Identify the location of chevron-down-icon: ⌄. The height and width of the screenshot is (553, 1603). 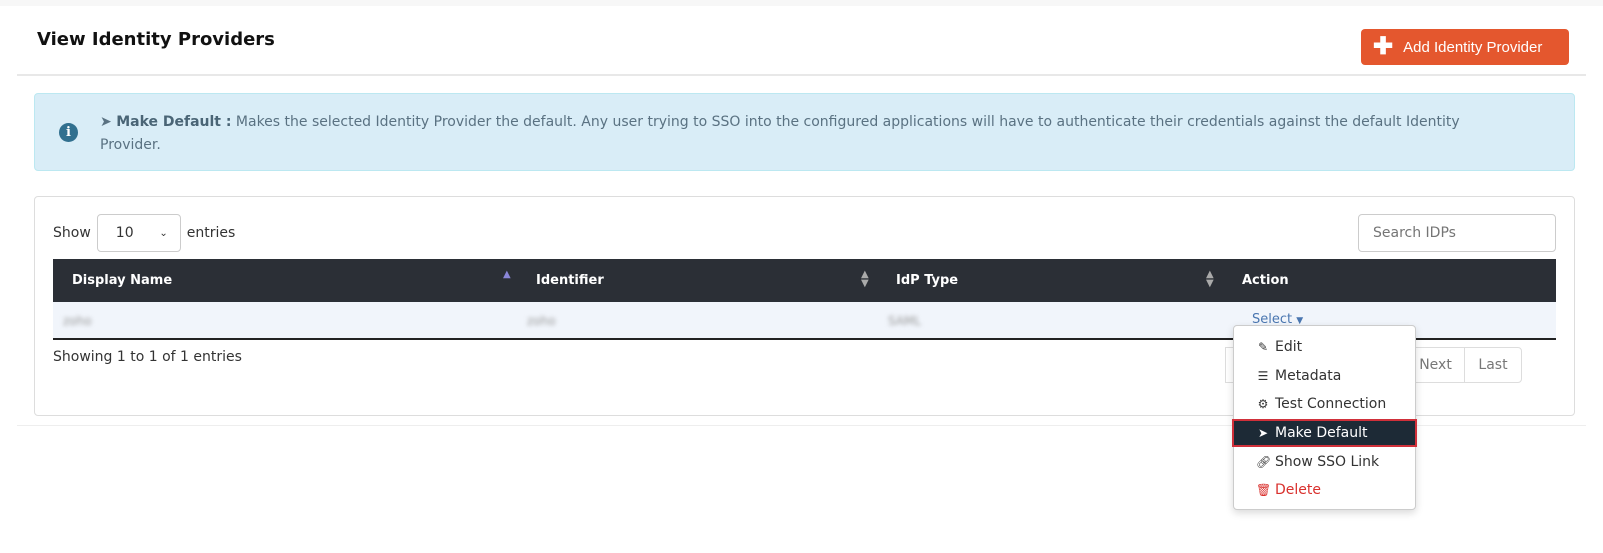
(163, 233).